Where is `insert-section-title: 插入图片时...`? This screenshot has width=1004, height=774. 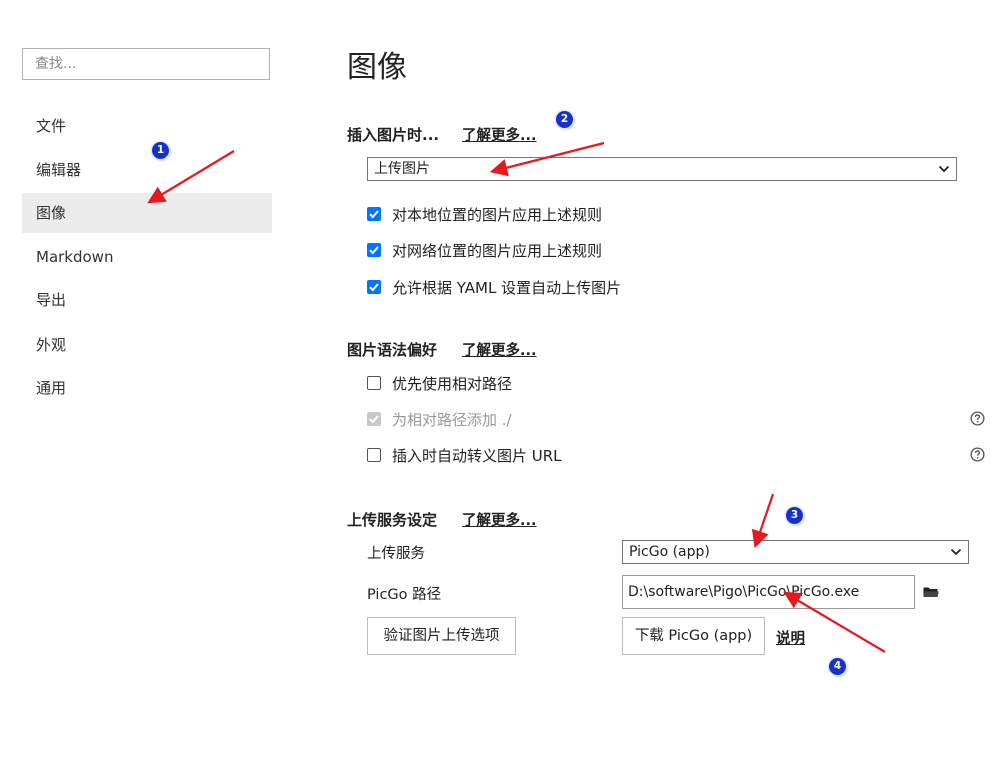
insert-section-title: 插入图片时... is located at coordinates (393, 135).